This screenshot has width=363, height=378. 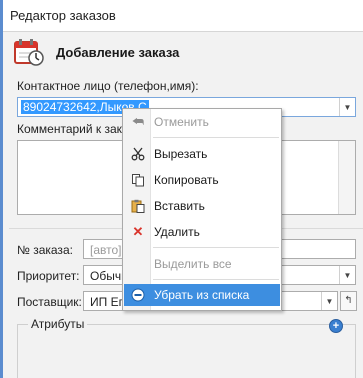 What do you see at coordinates (177, 232) in the screenshot?
I see `menu-item-label: Удалить` at bounding box center [177, 232].